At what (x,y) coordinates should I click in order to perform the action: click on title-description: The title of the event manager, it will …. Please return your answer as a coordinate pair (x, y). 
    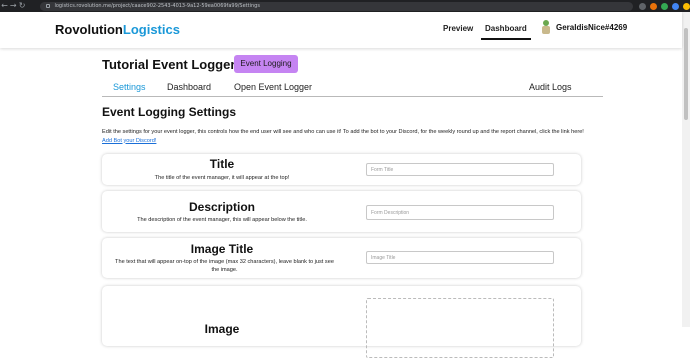
    Looking at the image, I should click on (222, 178).